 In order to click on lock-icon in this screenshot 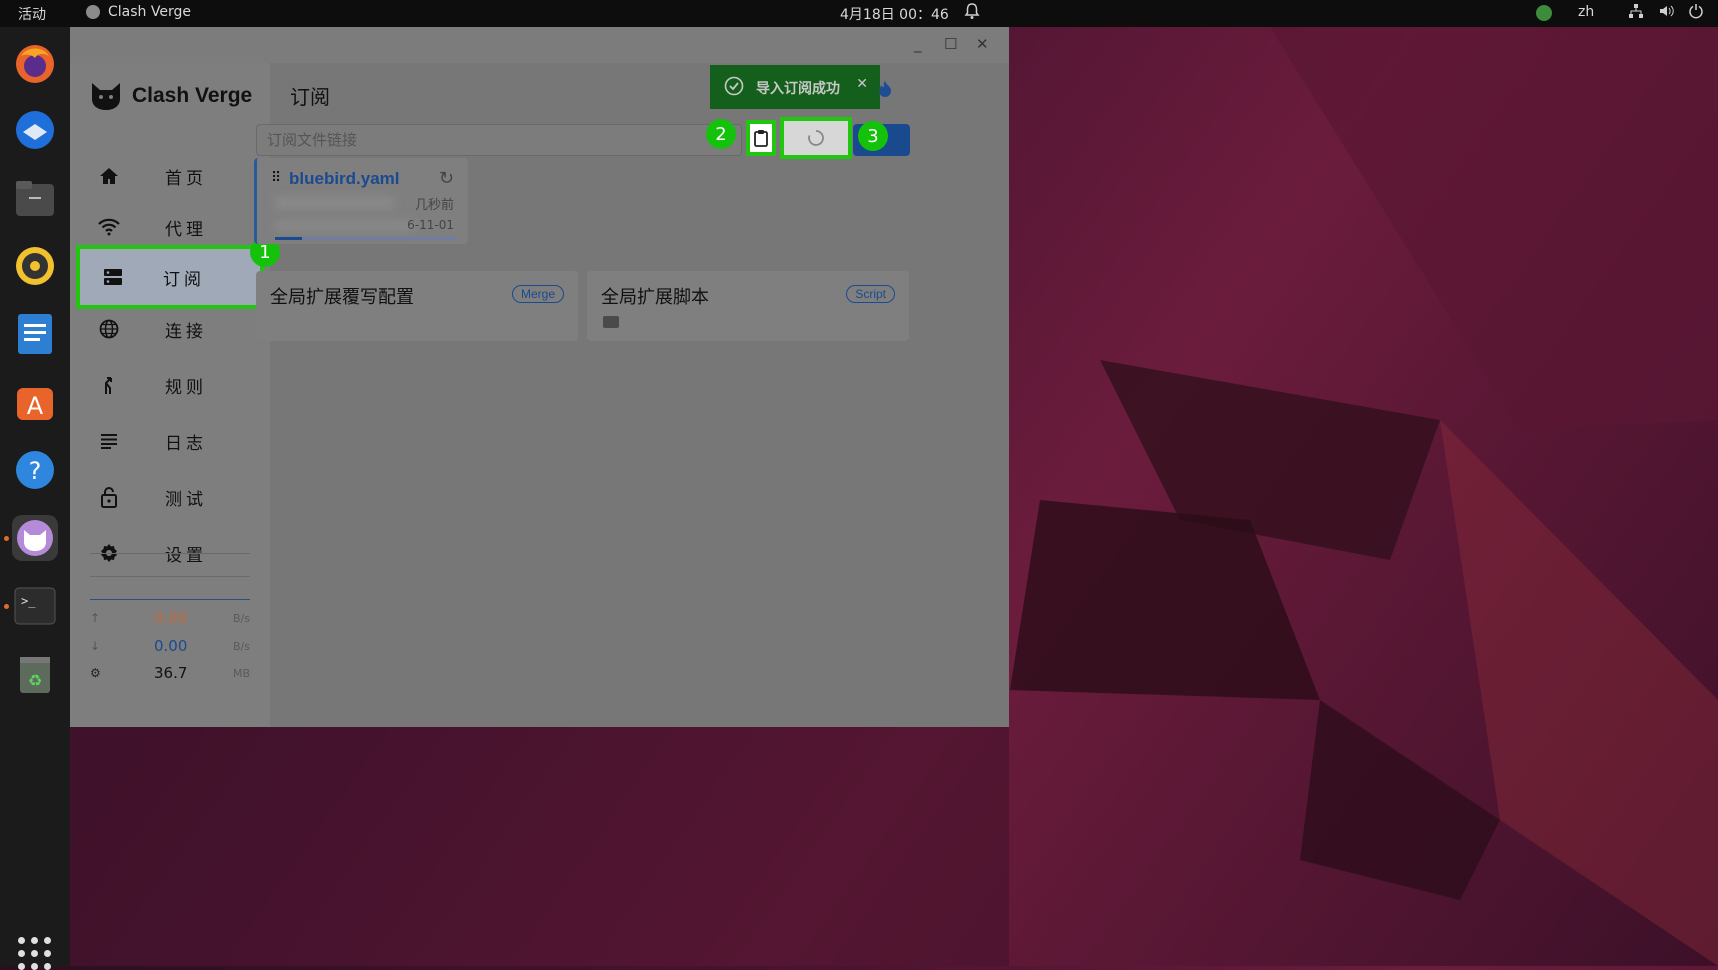, I will do `click(109, 497)`.